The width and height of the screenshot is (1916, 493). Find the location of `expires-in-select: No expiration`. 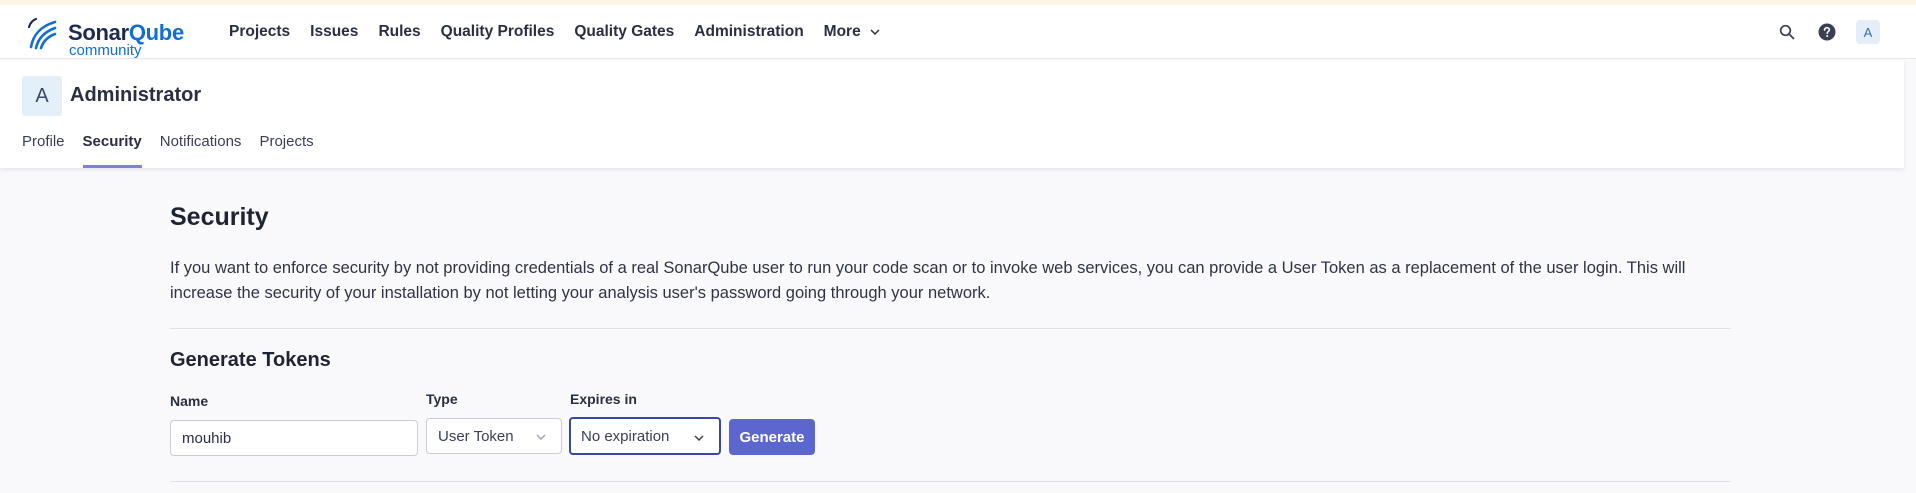

expires-in-select: No expiration is located at coordinates (645, 436).